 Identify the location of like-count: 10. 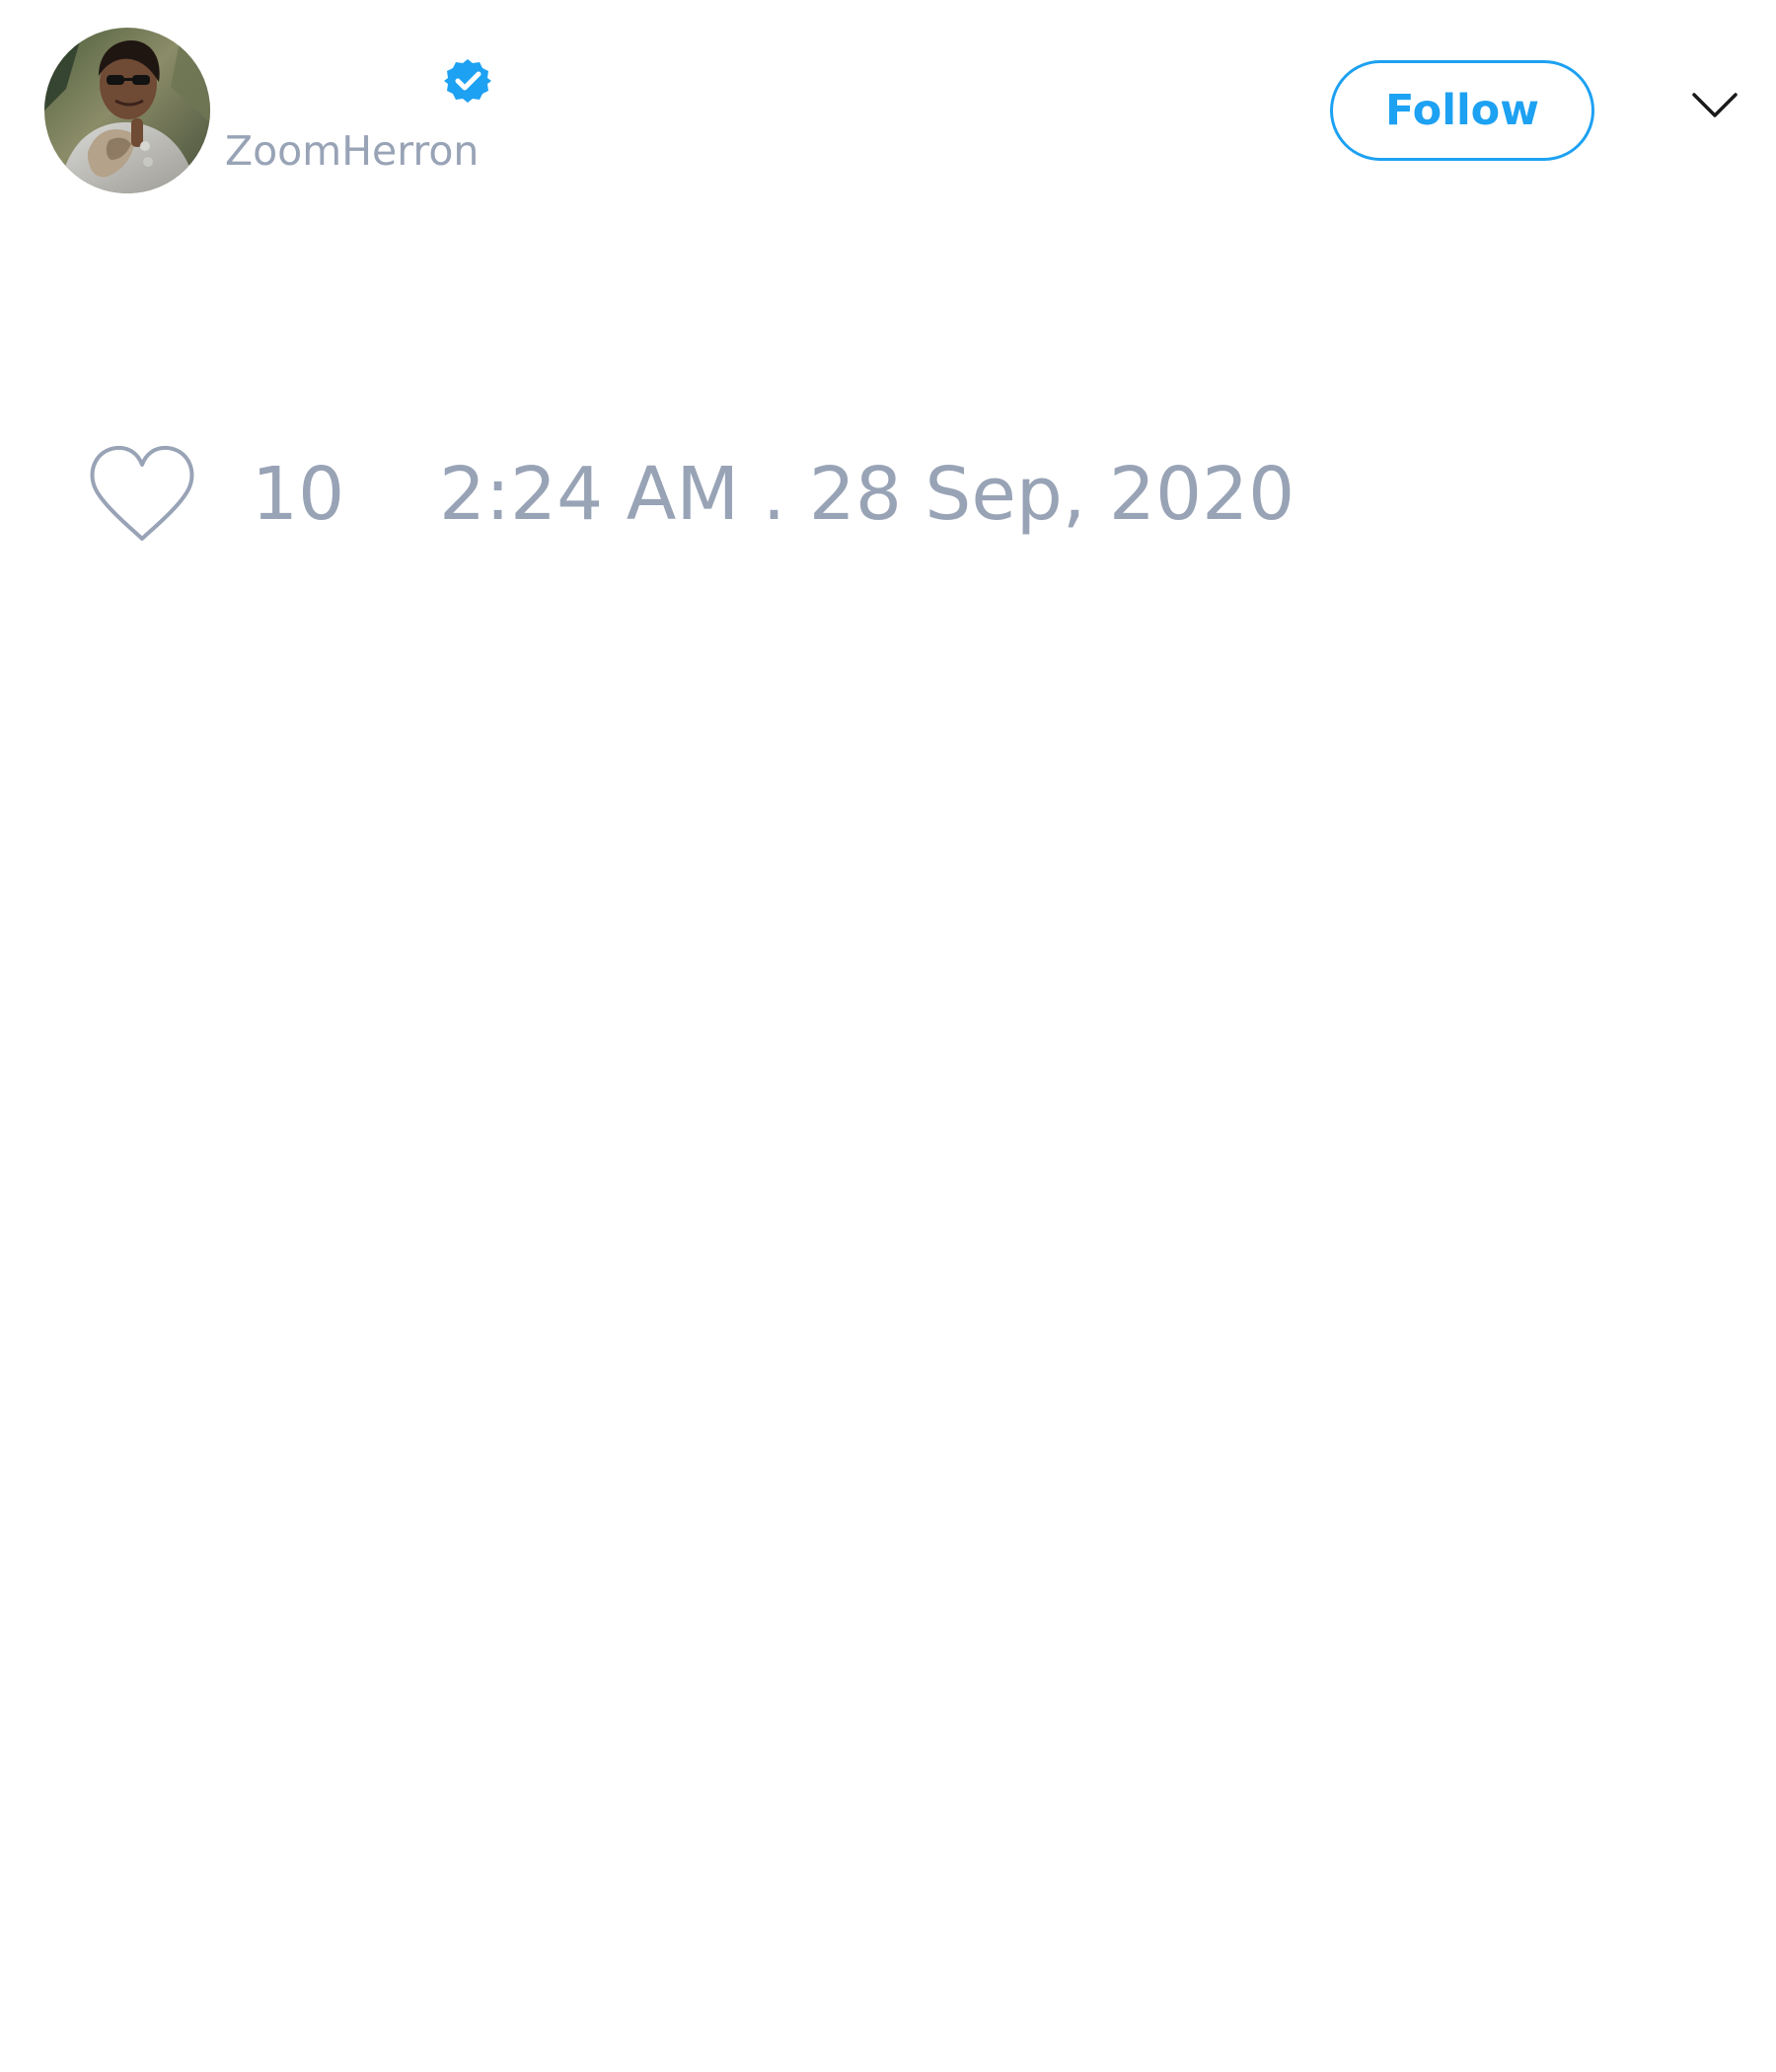
(298, 495).